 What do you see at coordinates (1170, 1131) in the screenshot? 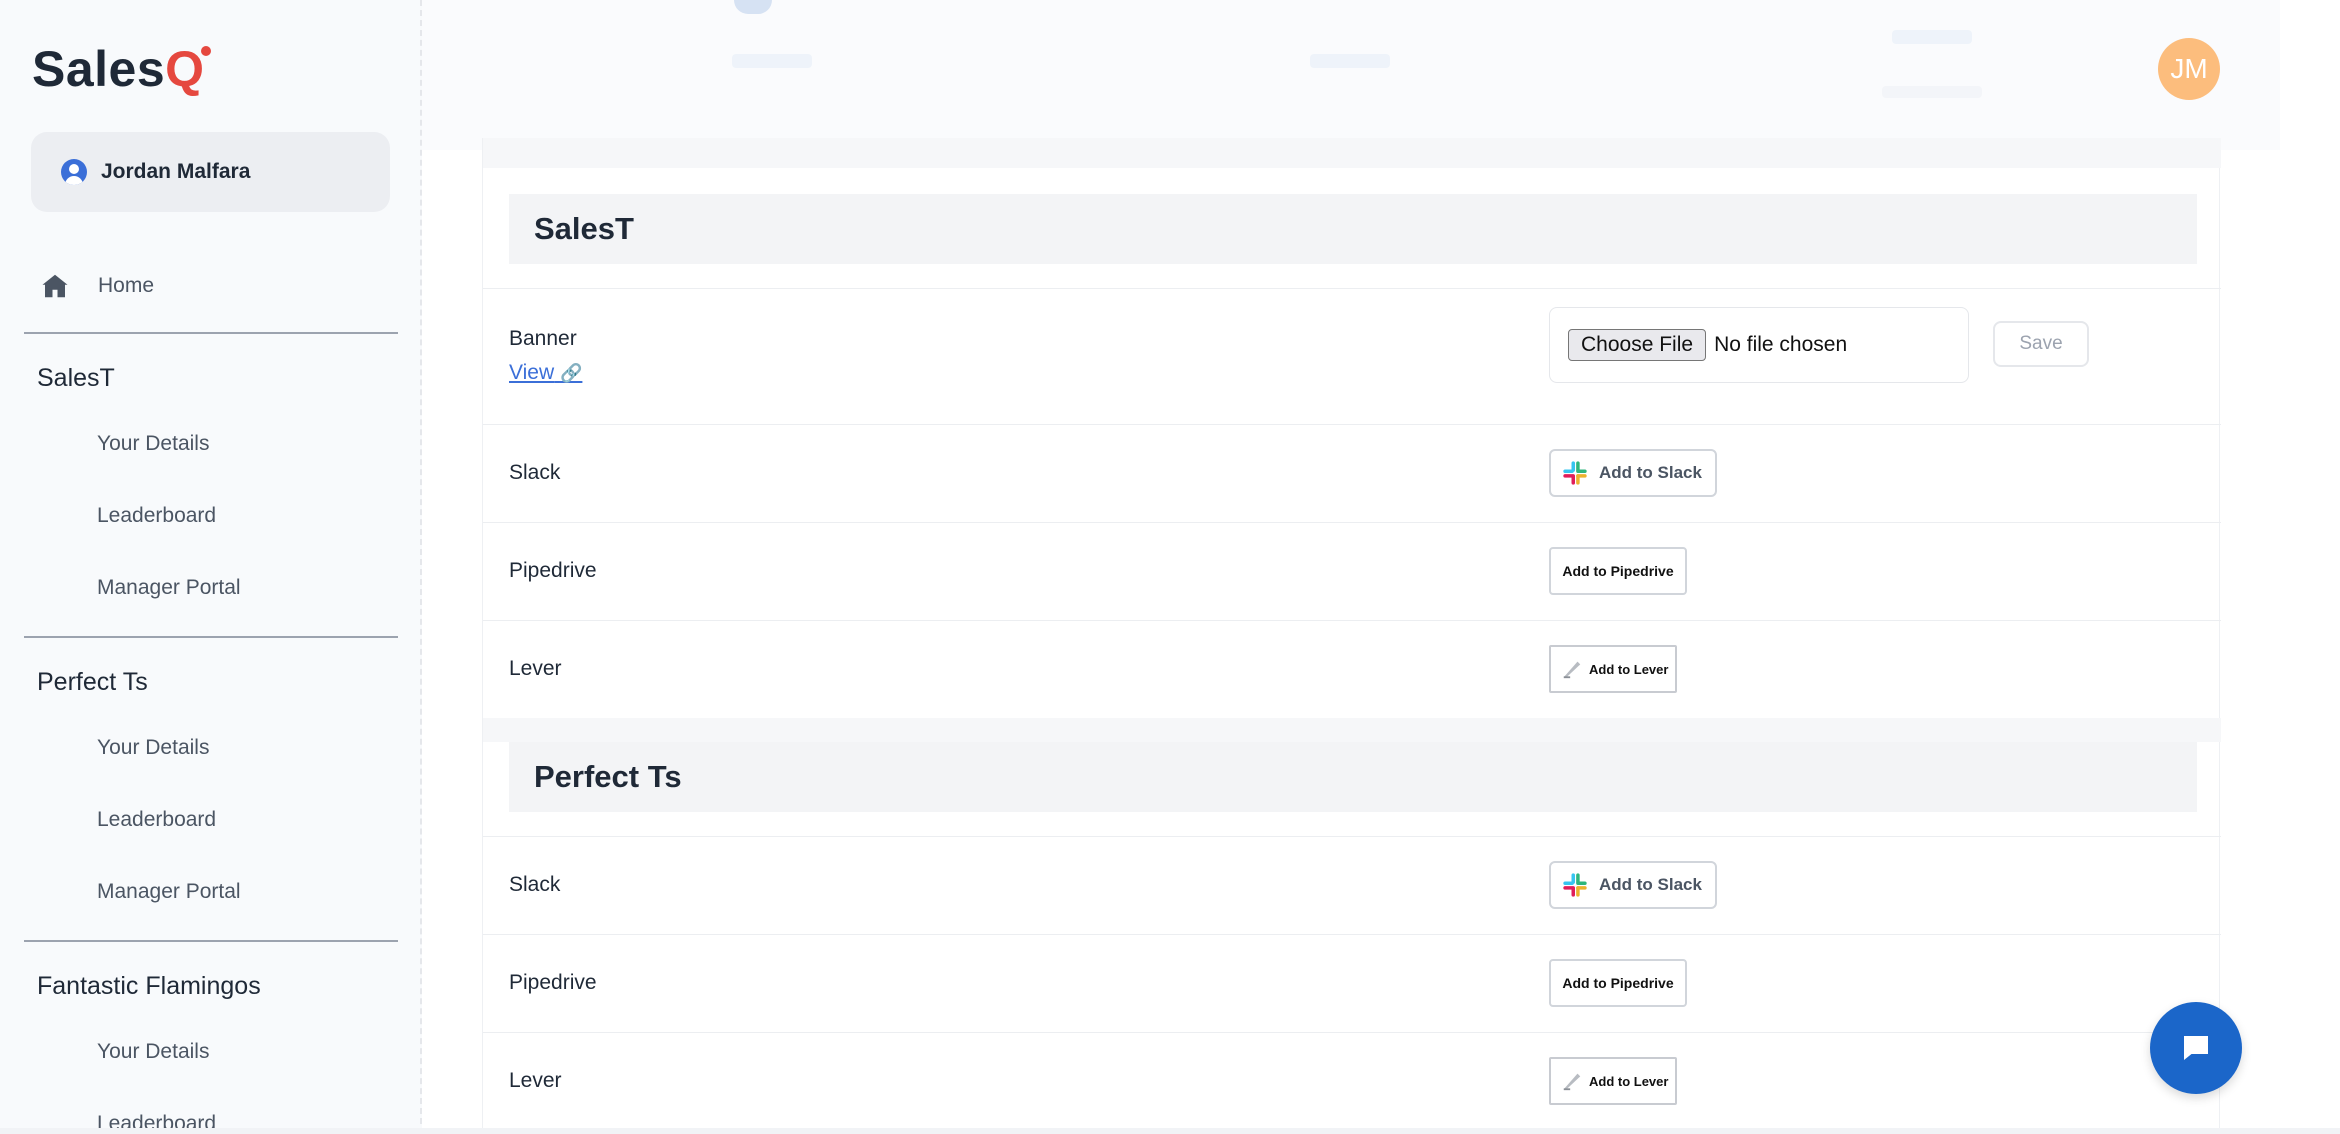
I see `bottom-edge` at bounding box center [1170, 1131].